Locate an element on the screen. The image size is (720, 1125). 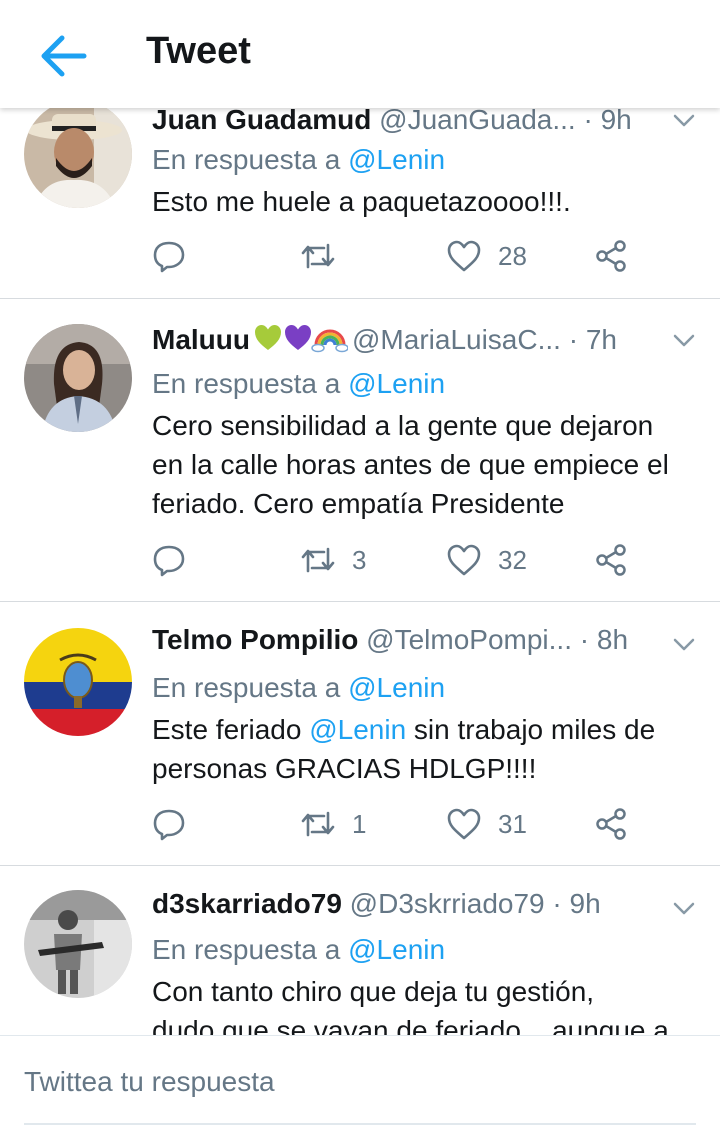
tweet-actions: 28 is located at coordinates (402, 256).